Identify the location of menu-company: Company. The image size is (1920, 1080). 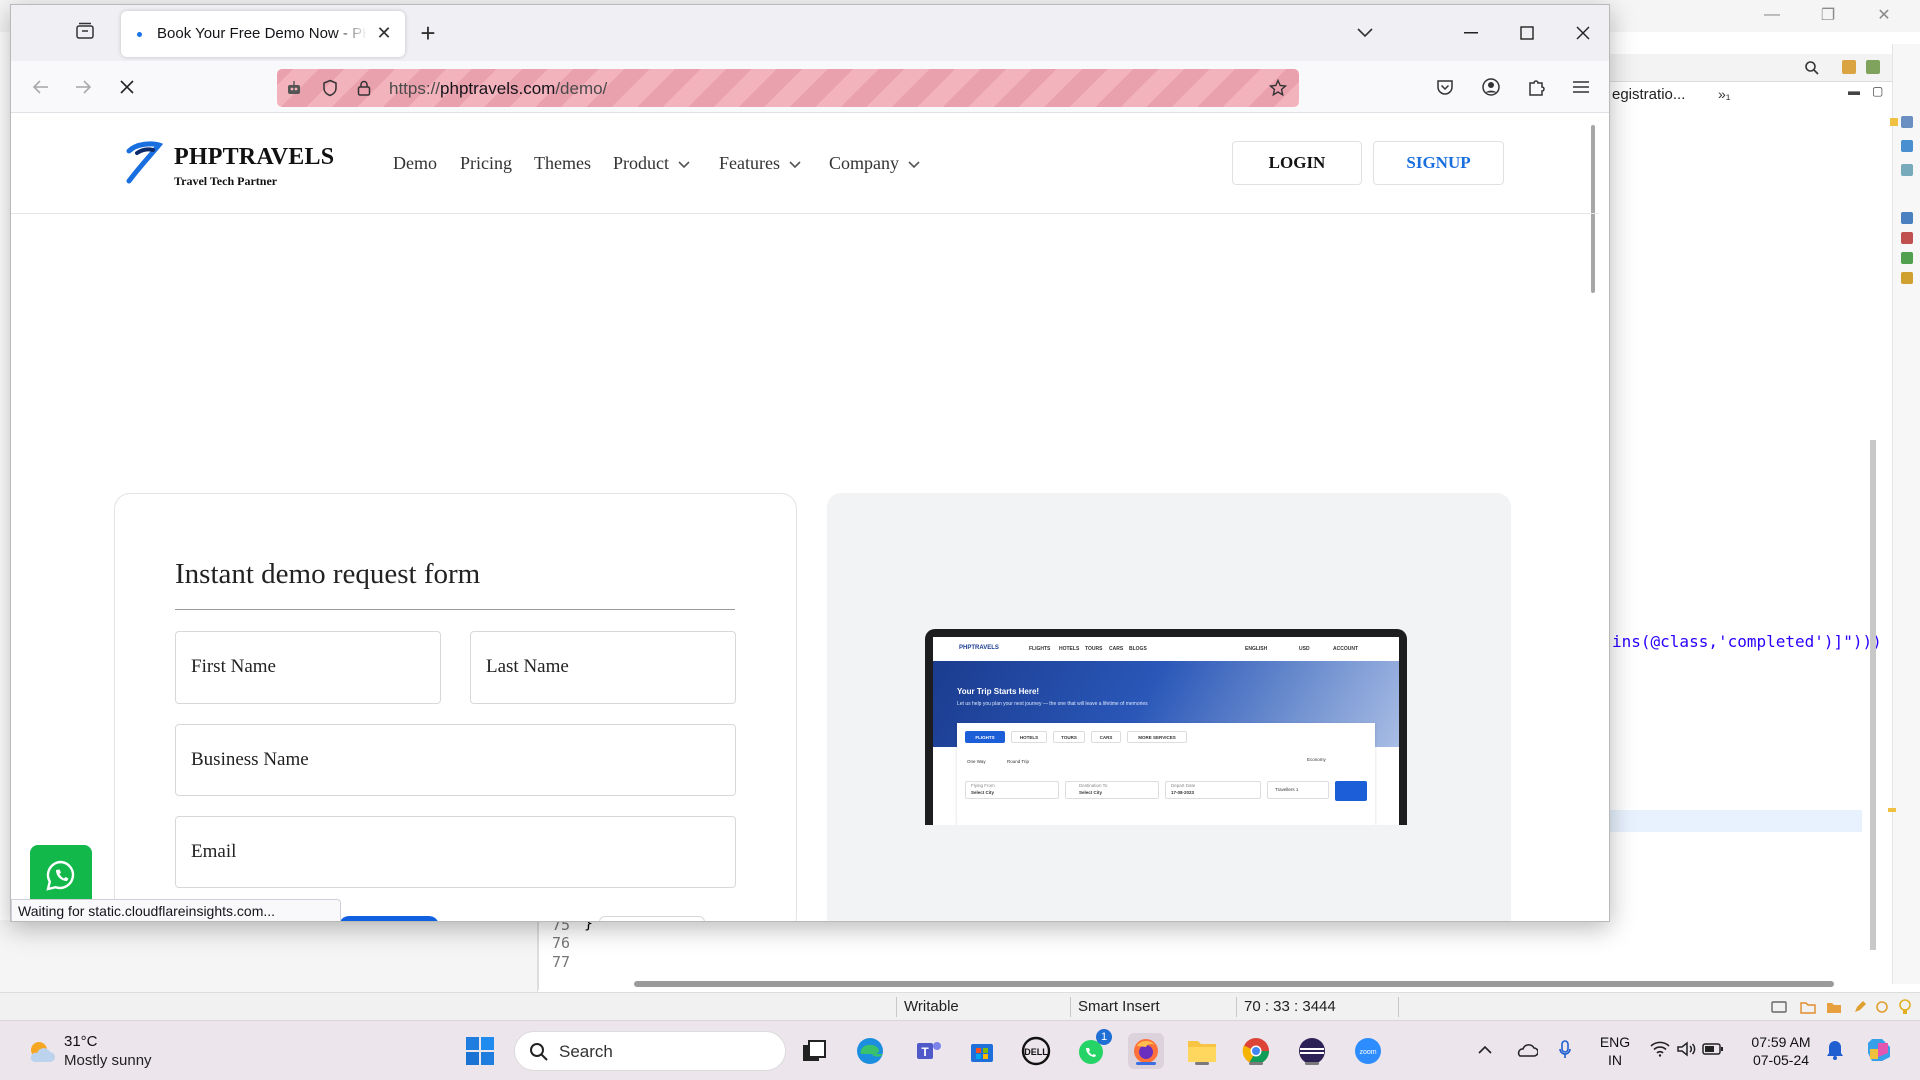
(875, 163).